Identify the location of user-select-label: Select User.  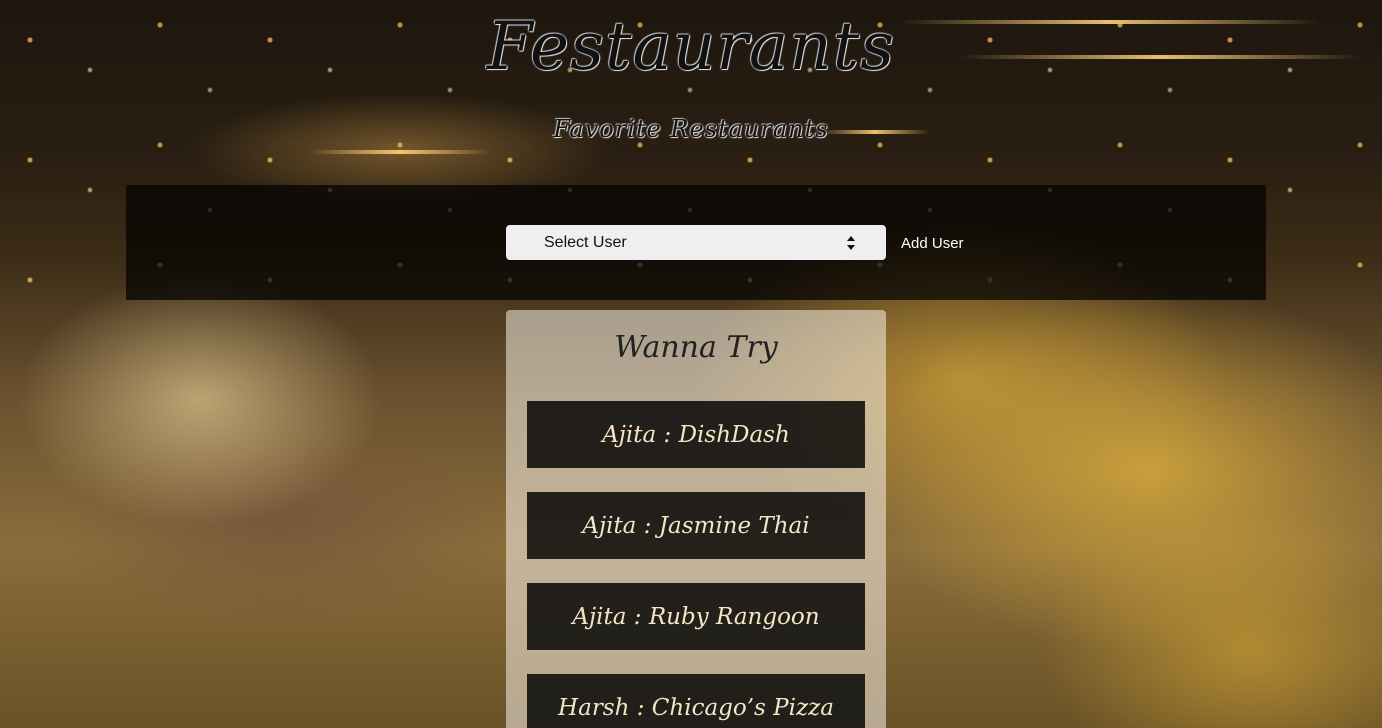
(585, 242).